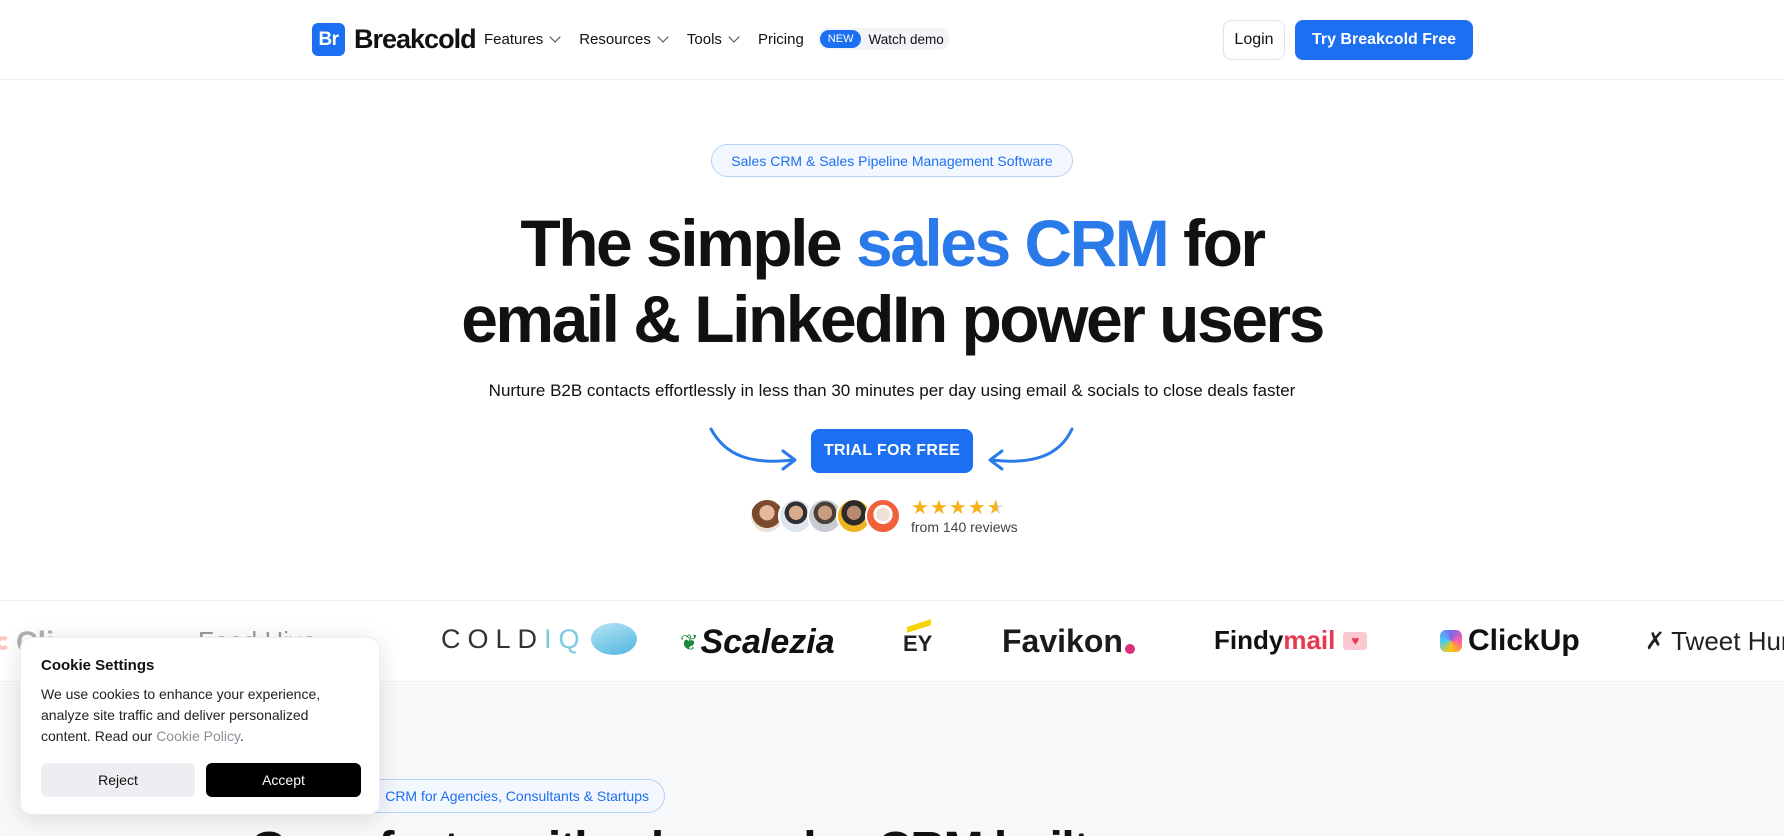 This screenshot has width=1784, height=836. I want to click on accept-button: Accept, so click(283, 780).